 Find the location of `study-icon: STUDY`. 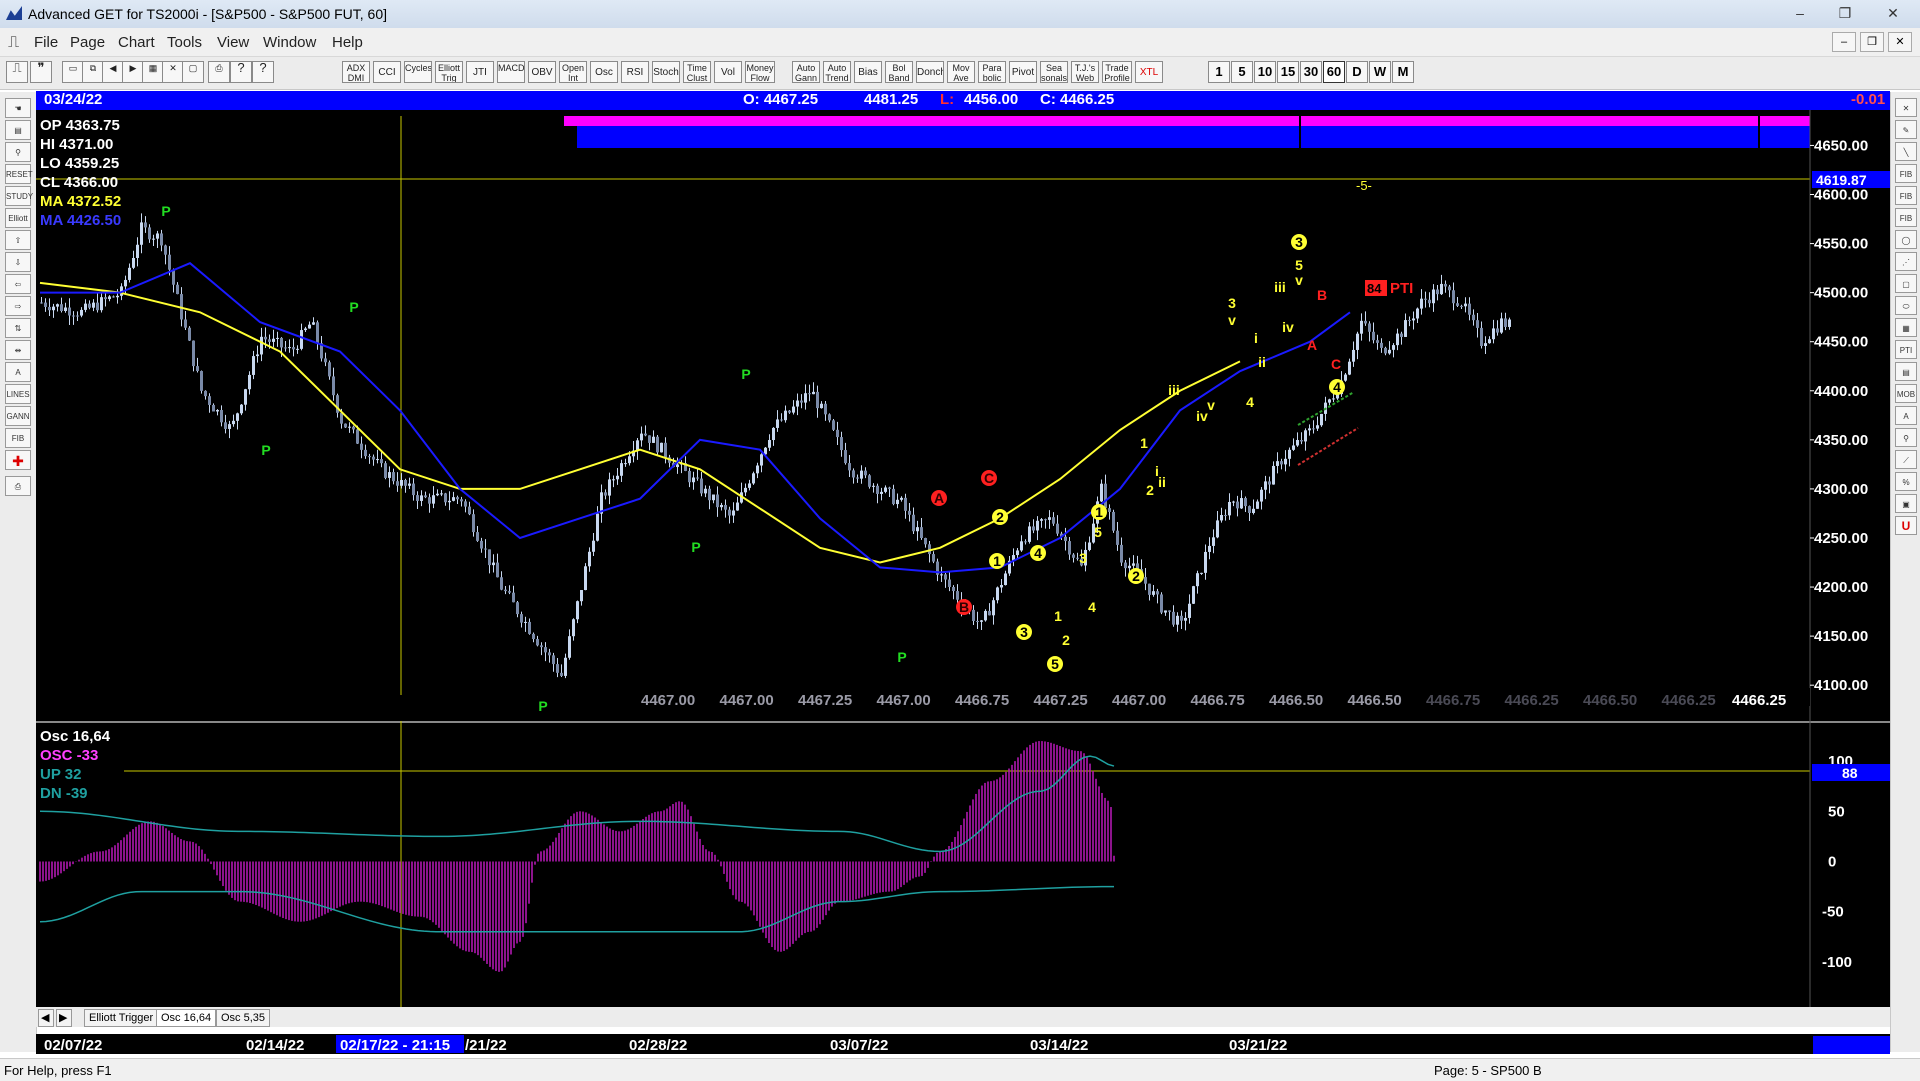

study-icon: STUDY is located at coordinates (19, 196).